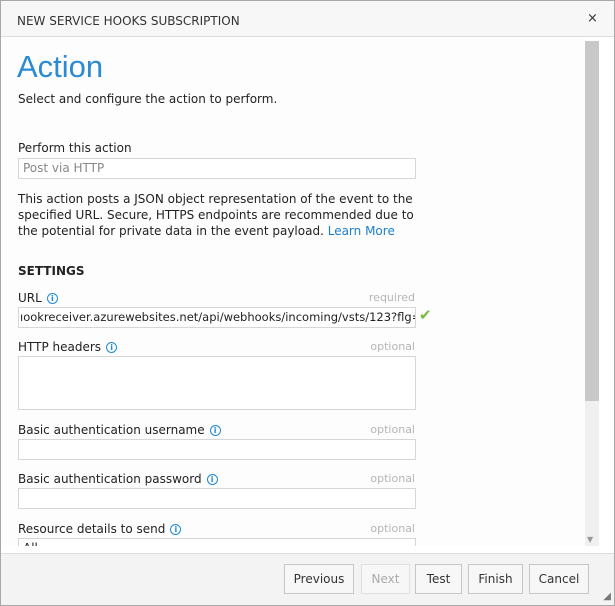  I want to click on username-label: Basic authentication username i, so click(119, 430).